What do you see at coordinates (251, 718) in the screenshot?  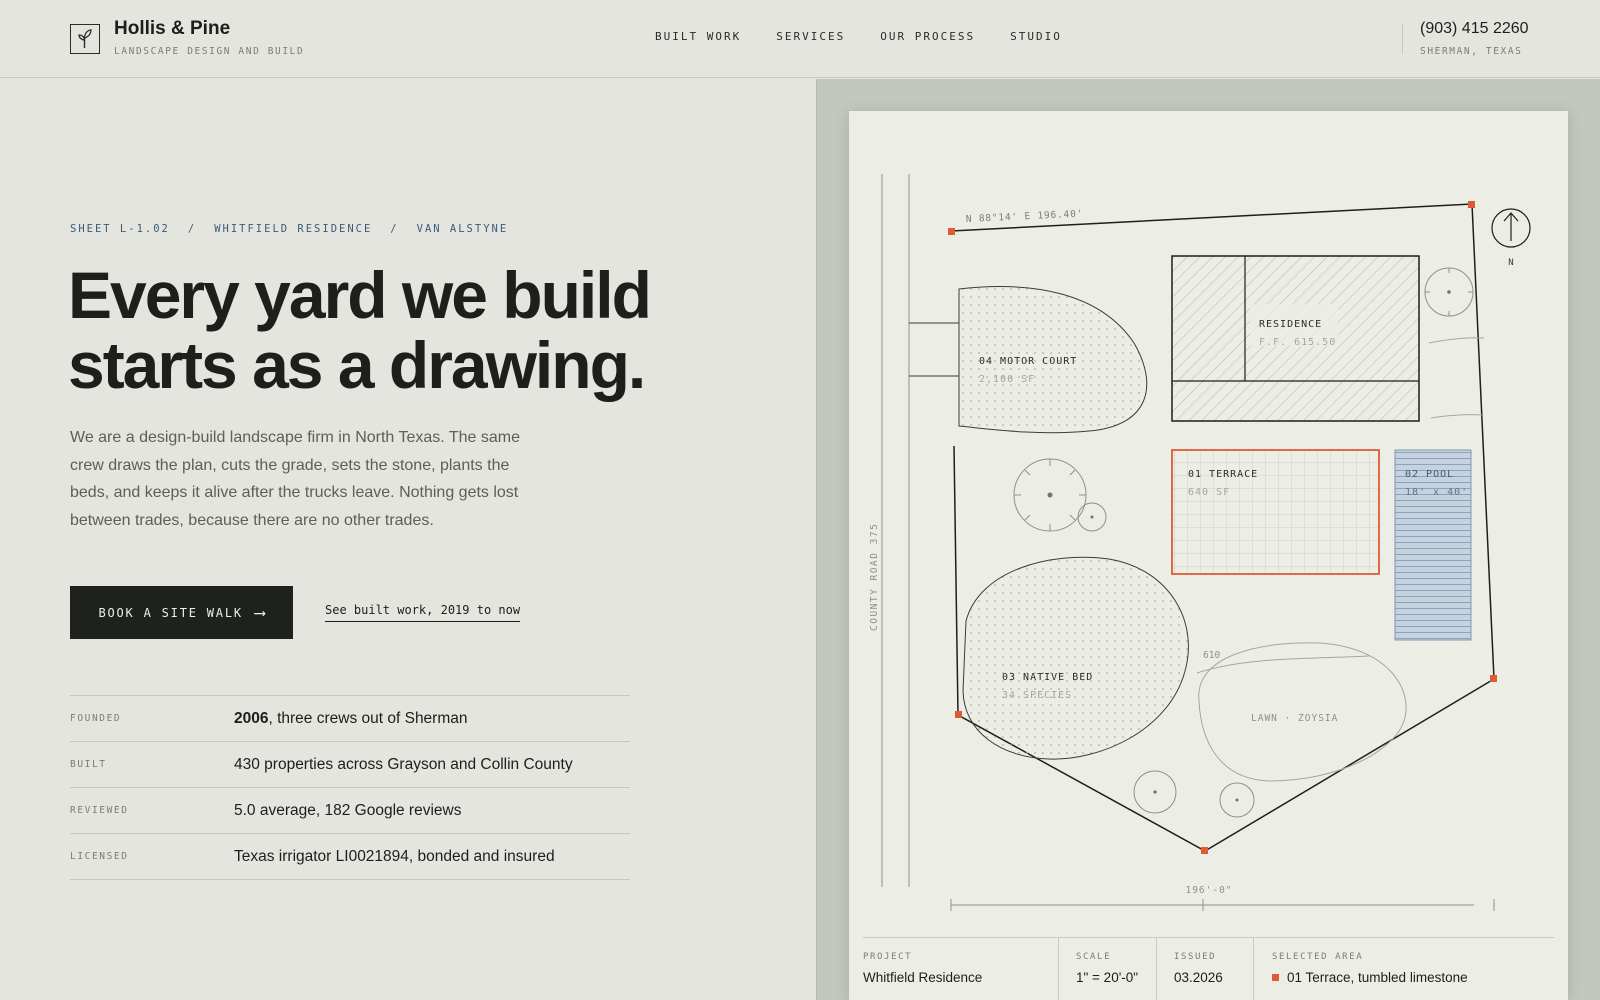 I see `fact-value-strong: 2006` at bounding box center [251, 718].